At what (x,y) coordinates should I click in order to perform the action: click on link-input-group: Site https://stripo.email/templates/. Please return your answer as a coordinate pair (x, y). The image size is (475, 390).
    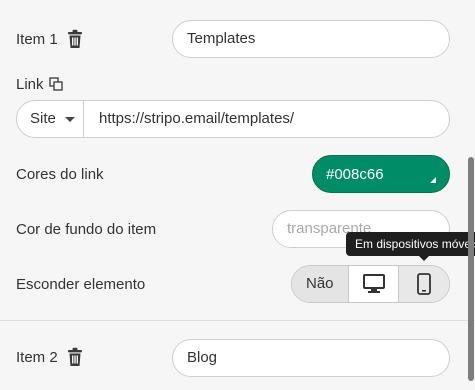
    Looking at the image, I should click on (233, 119).